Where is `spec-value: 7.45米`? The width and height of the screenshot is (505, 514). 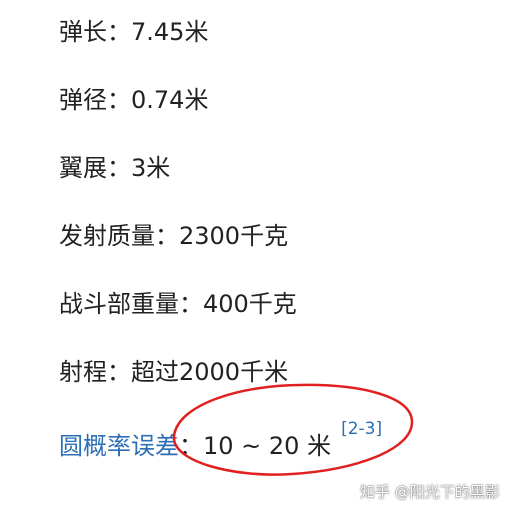
spec-value: 7.45米 is located at coordinates (170, 32).